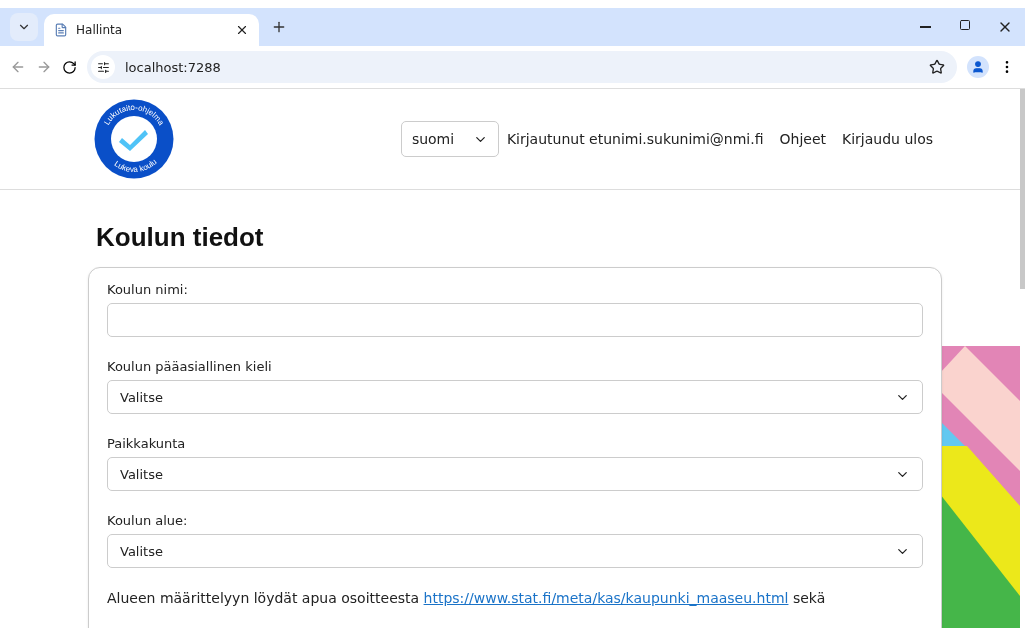  I want to click on page-icon, so click(61, 30).